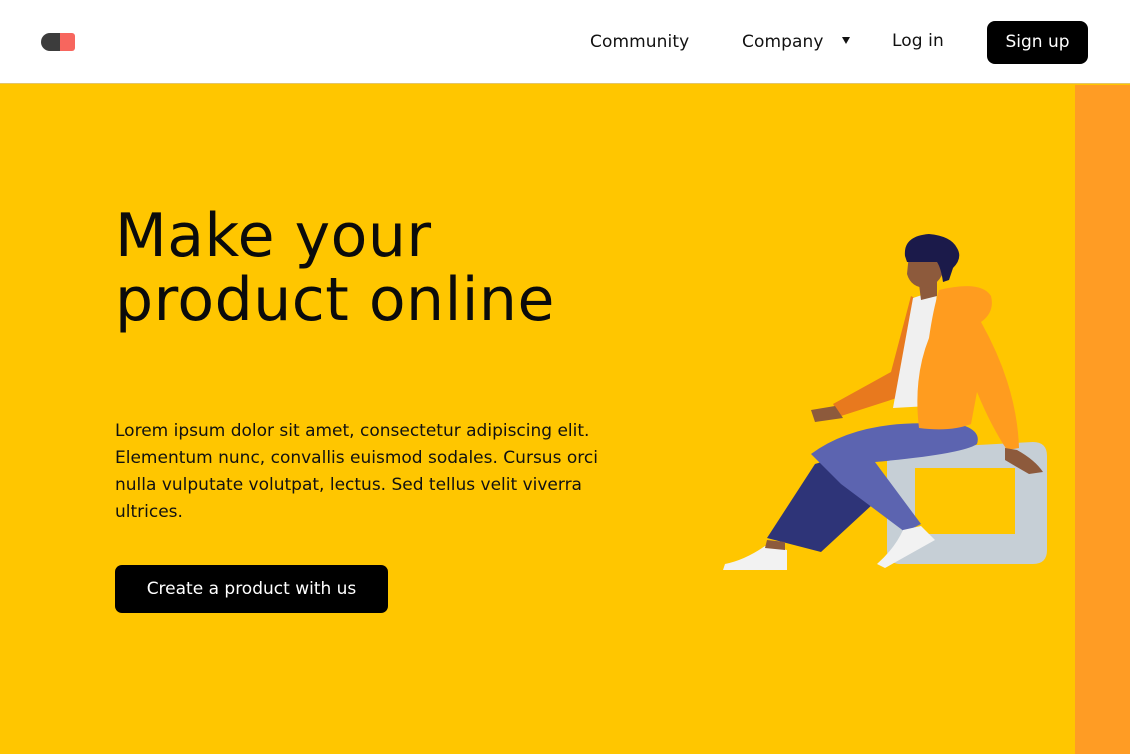 This screenshot has height=754, width=1130. Describe the element at coordinates (783, 42) in the screenshot. I see `nav-link-company: Company` at that location.